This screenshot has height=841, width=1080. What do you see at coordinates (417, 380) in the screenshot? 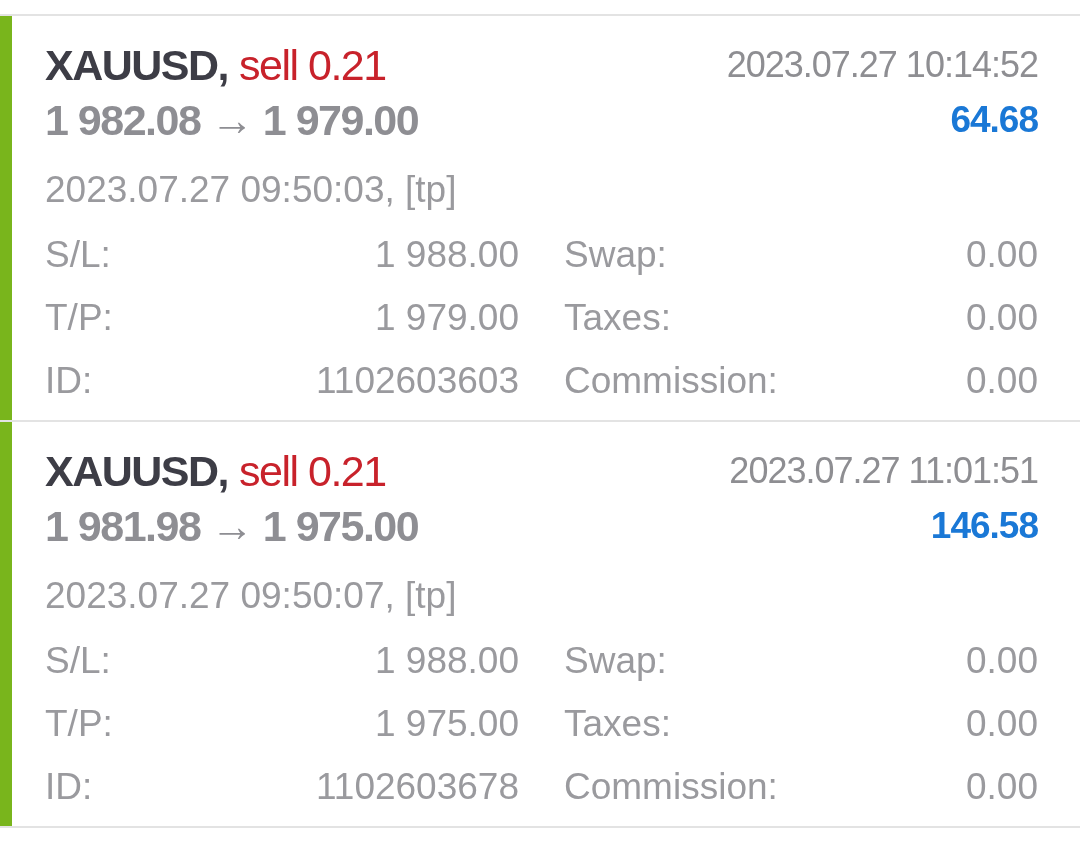
I see `detail-value: 1102603603` at bounding box center [417, 380].